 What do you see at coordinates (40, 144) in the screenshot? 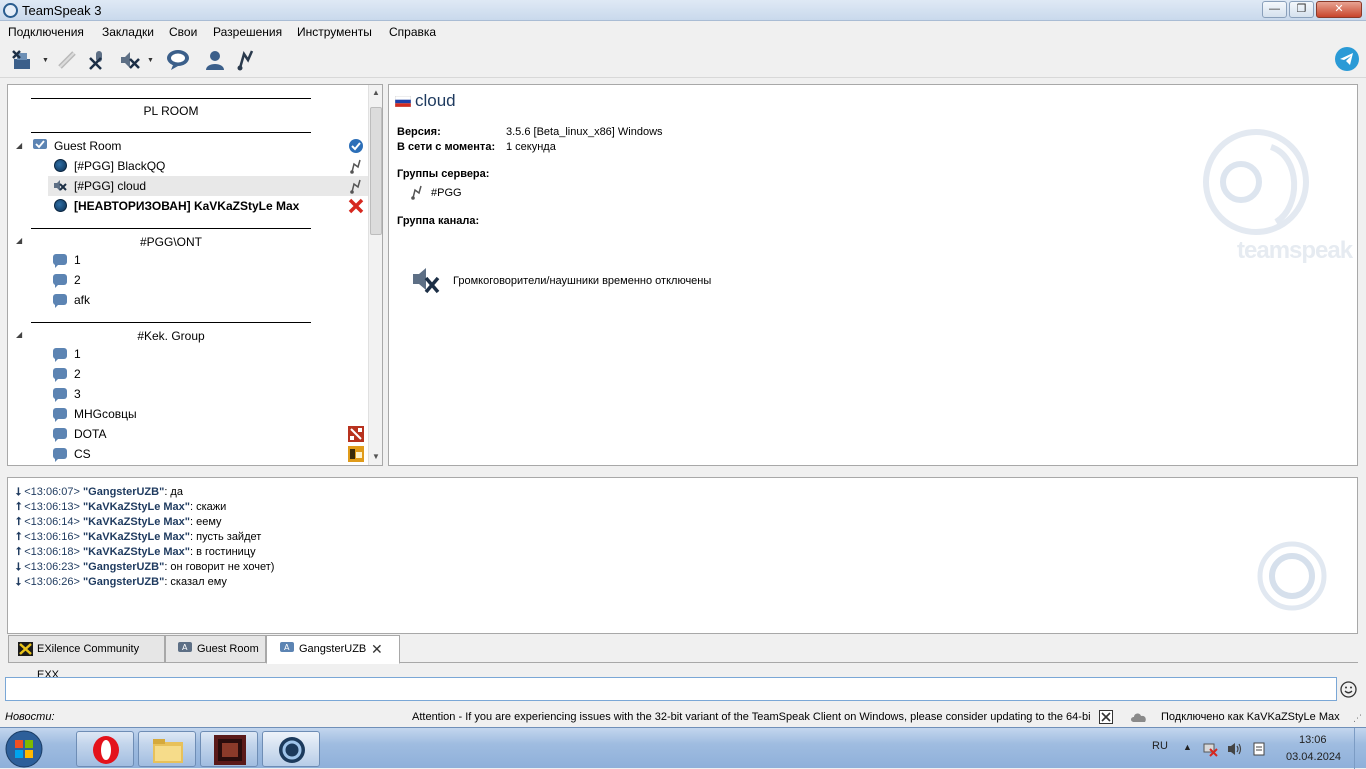
I see `channel-open-icon` at bounding box center [40, 144].